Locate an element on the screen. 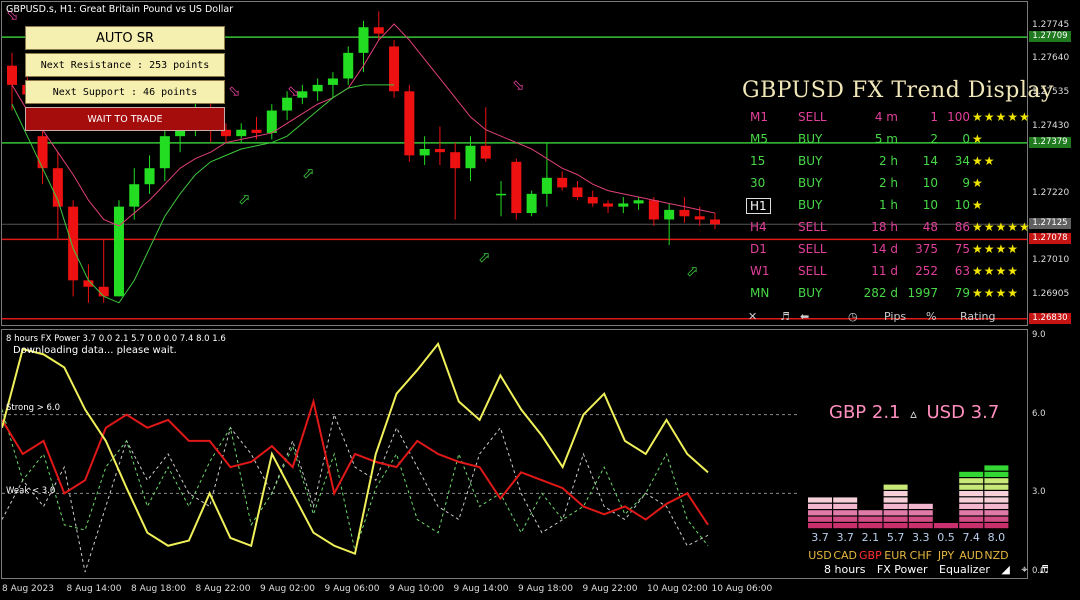  trend-row: H1 BUY 1 h 10 10 ★ is located at coordinates (882, 208).